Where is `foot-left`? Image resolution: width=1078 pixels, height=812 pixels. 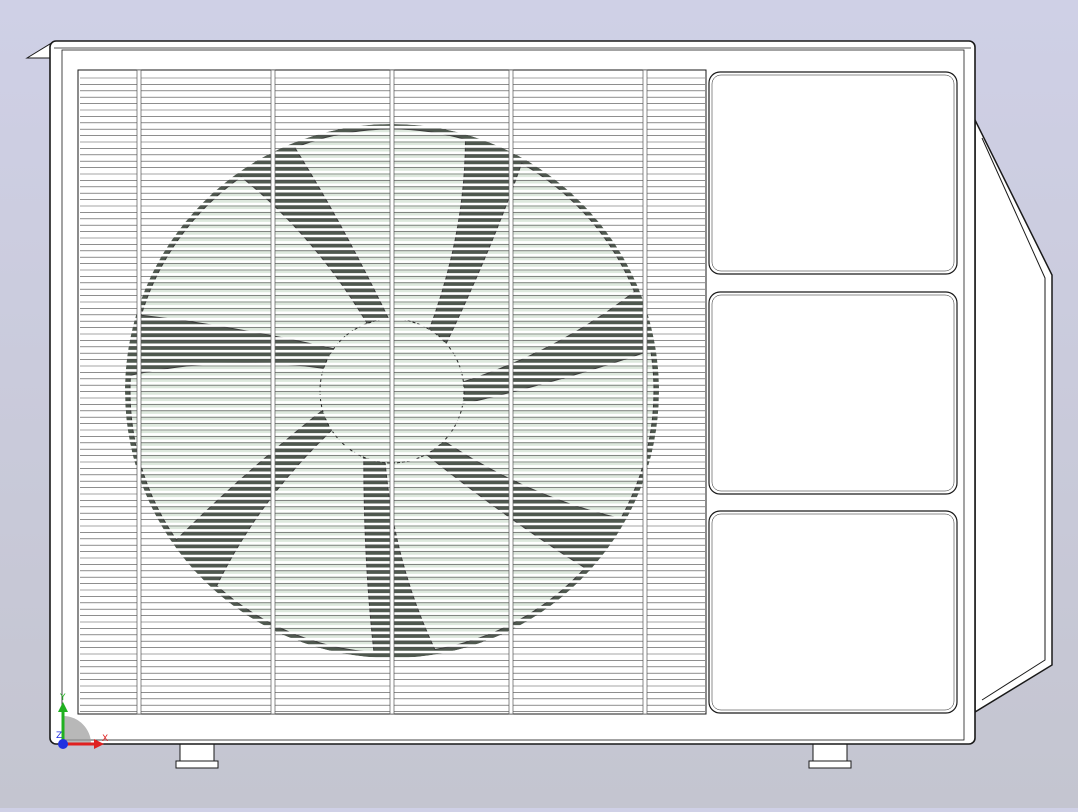 foot-left is located at coordinates (197, 755).